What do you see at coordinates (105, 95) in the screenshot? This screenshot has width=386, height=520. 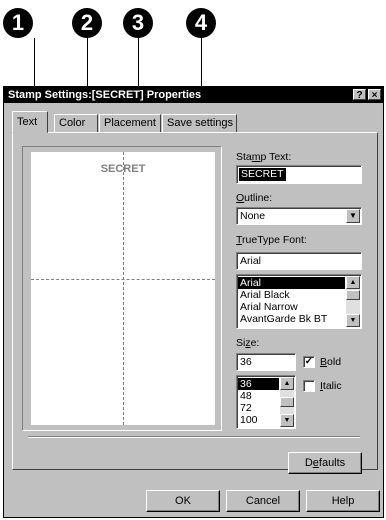 I see `dialog-title: Stamp Settings:[SECRET] Properties` at bounding box center [105, 95].